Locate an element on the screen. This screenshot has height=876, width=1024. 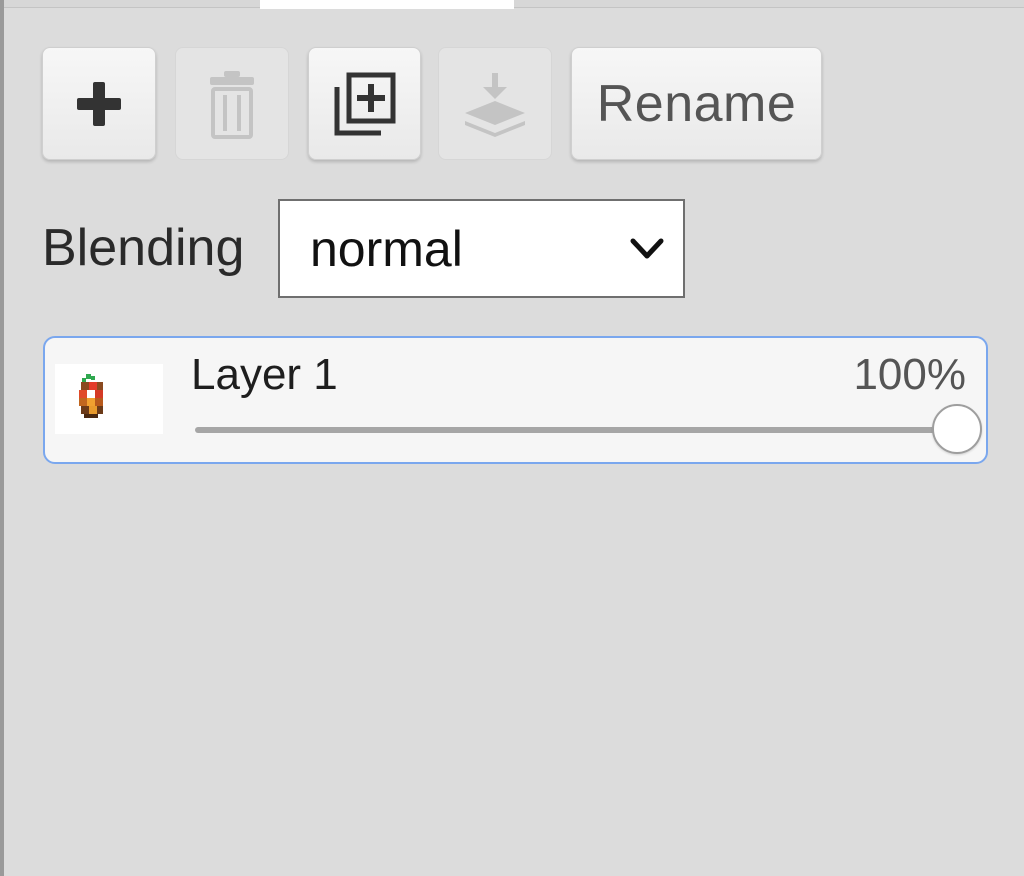
layer-name: Layer 1 is located at coordinates (264, 374).